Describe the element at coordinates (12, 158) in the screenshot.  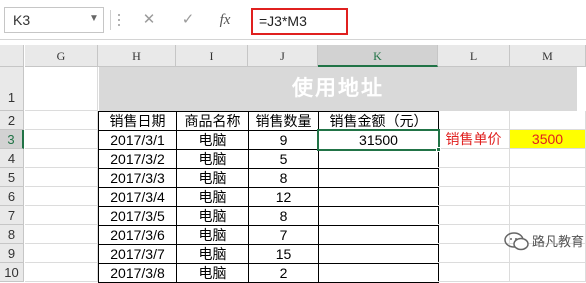
I see `row-header-4: 4` at that location.